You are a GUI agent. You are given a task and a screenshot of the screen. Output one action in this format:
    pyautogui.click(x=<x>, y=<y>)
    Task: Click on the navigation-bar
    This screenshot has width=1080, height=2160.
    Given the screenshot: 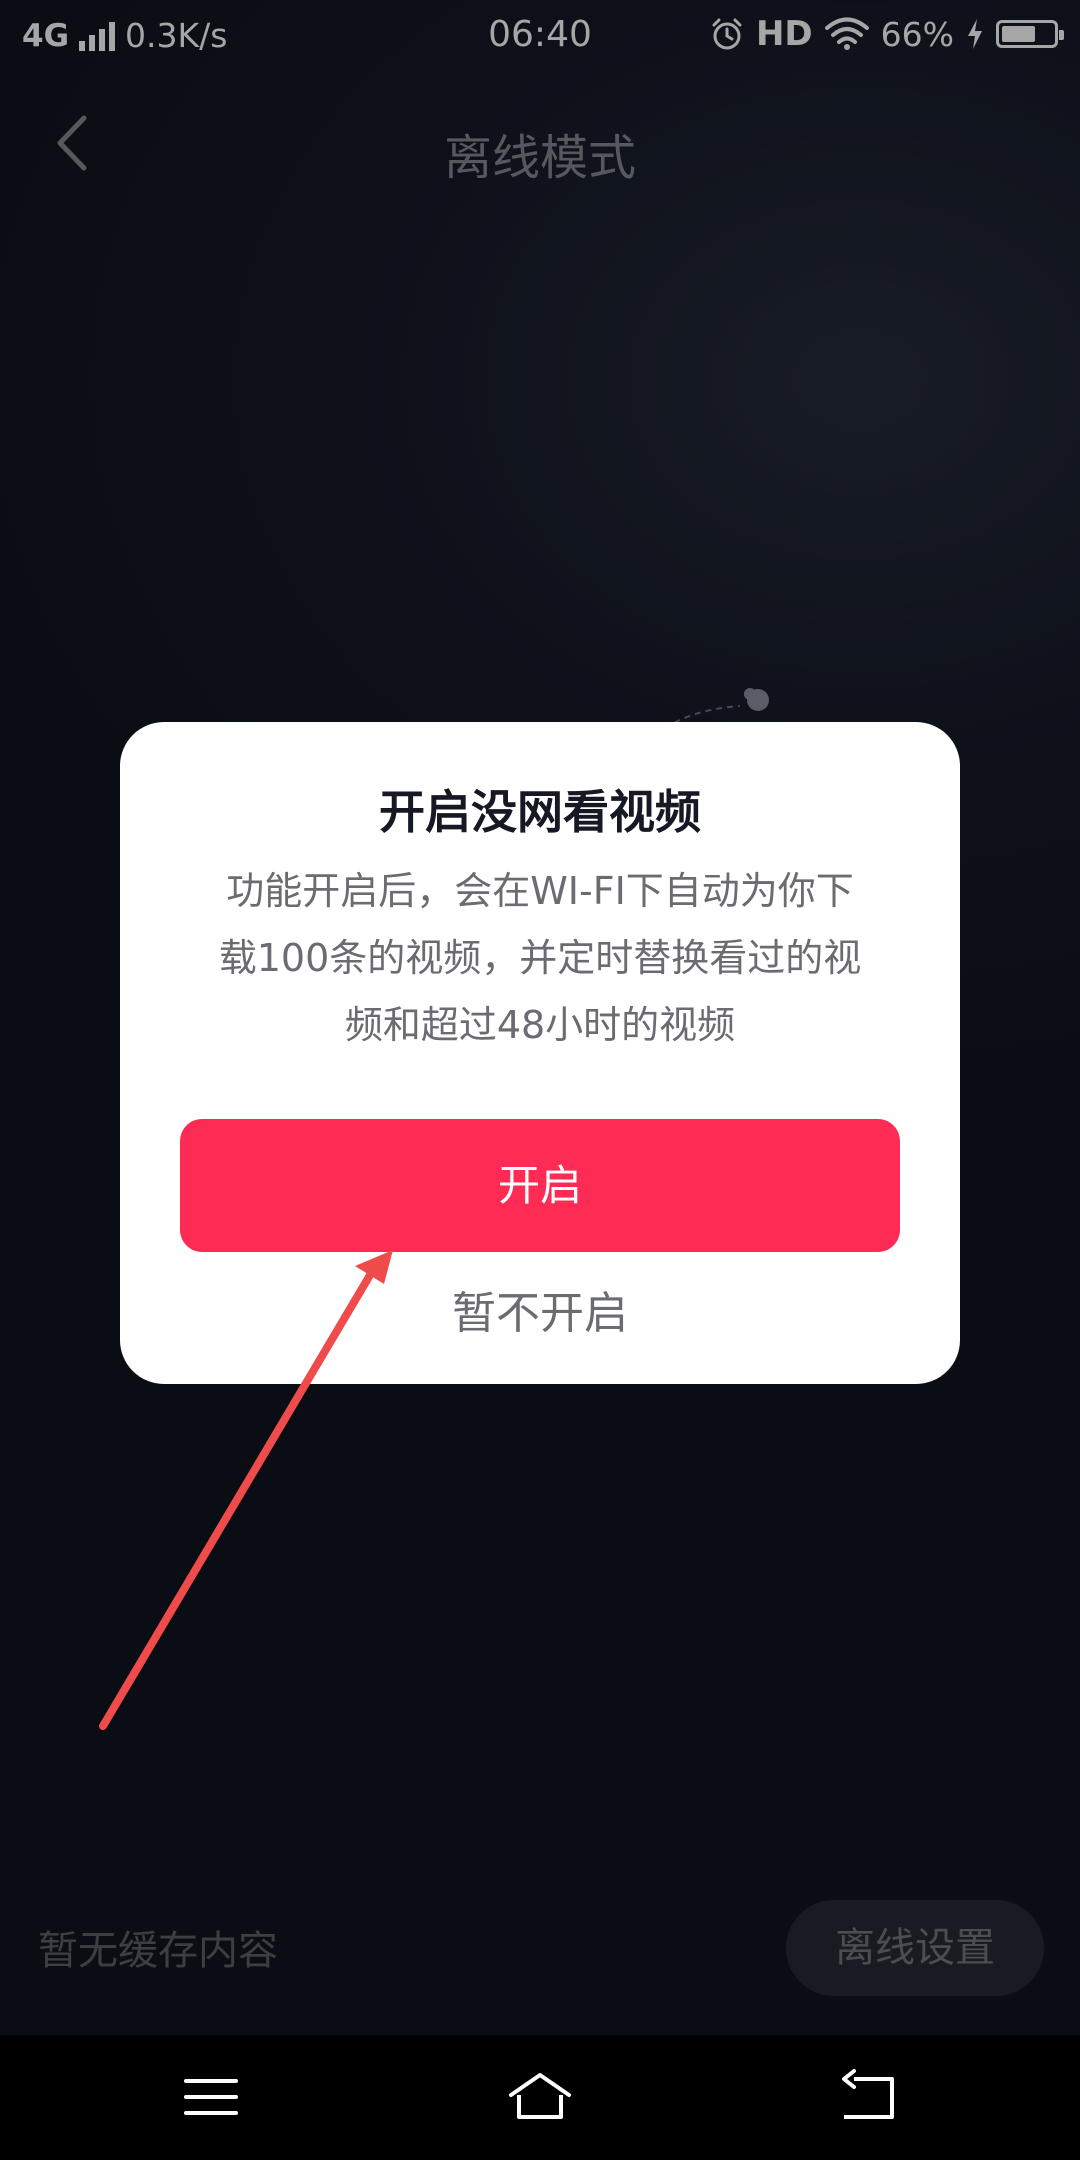 What is the action you would take?
    pyautogui.click(x=540, y=2097)
    